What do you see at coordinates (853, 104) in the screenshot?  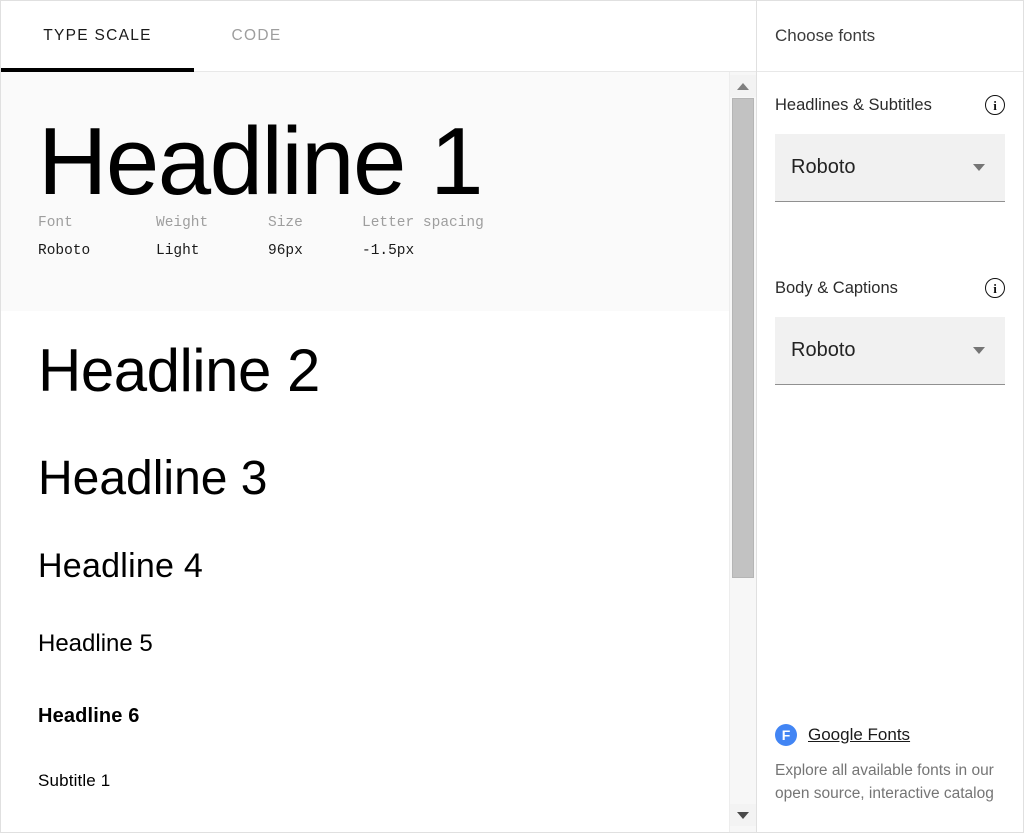 I see `field-label-headlines: Headlines & Subtitles` at bounding box center [853, 104].